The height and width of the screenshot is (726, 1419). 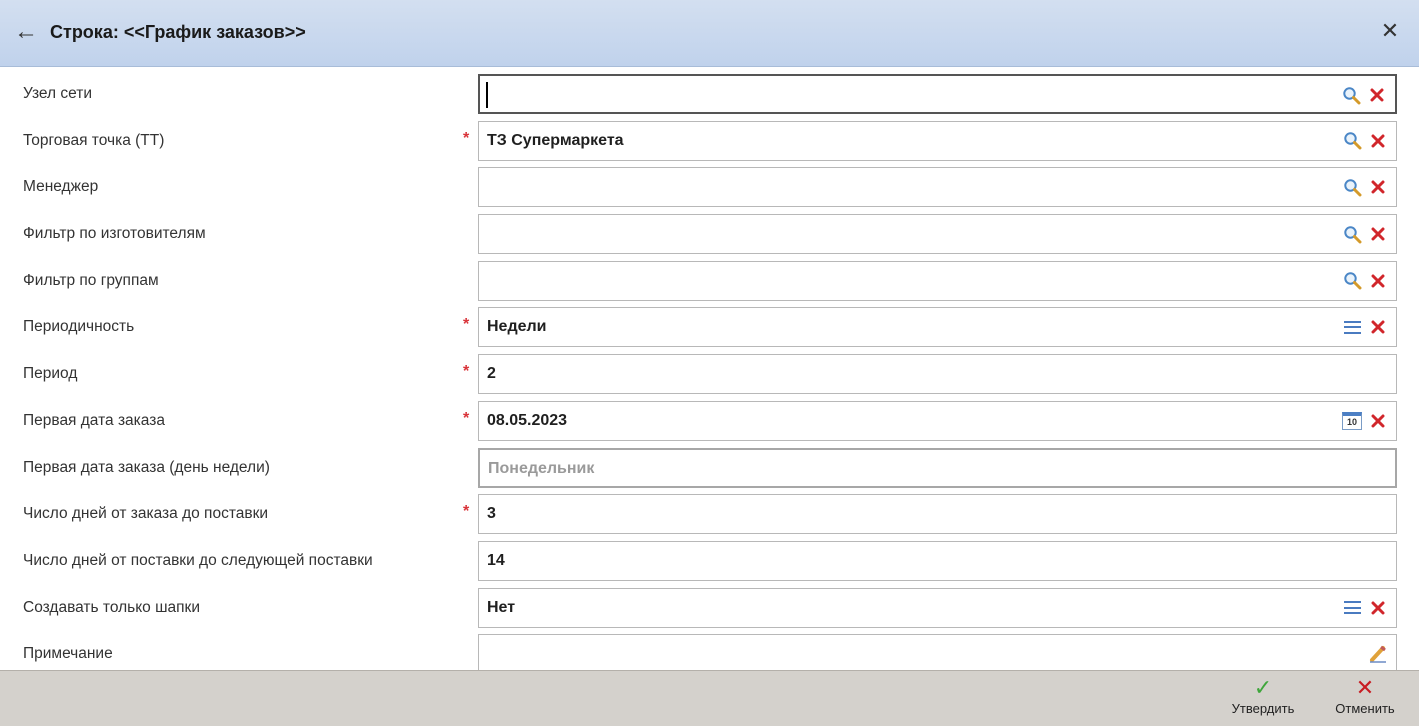 I want to click on field-label: Число дней от заказа до поставки, so click(x=146, y=514).